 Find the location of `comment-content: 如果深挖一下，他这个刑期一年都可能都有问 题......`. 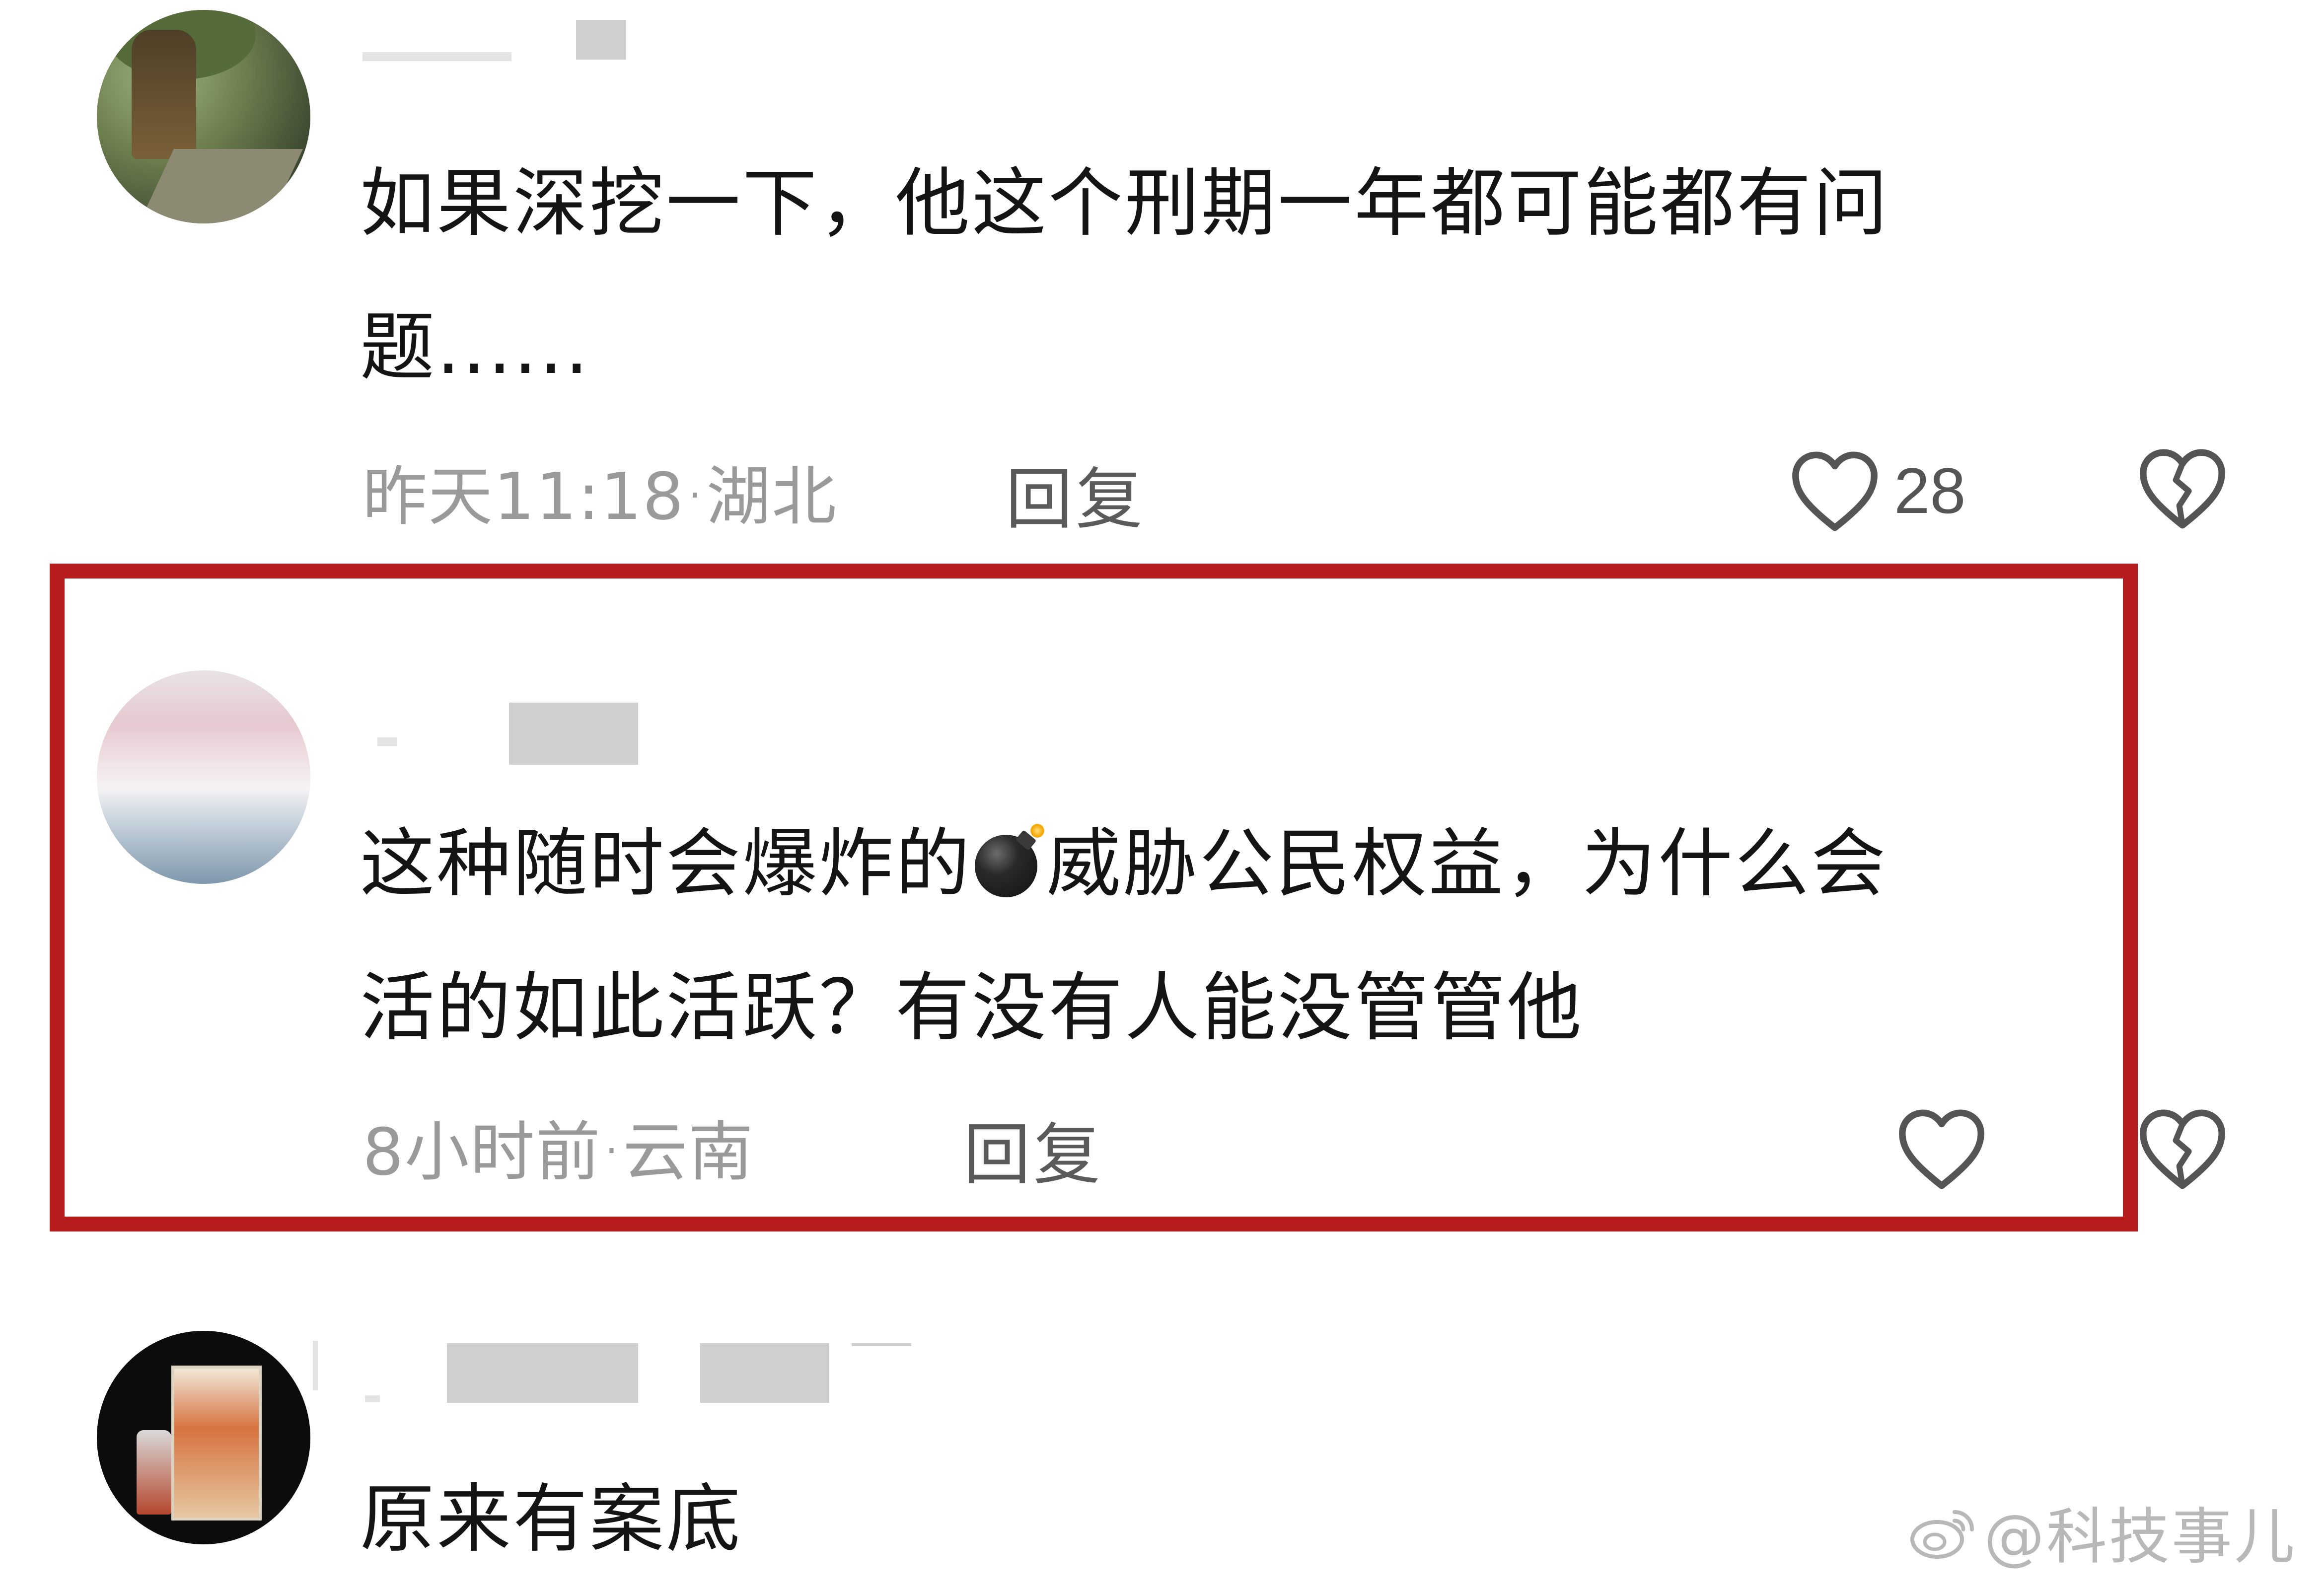

comment-content: 如果深挖一下，他这个刑期一年都可能都有问 题...... is located at coordinates (1124, 276).